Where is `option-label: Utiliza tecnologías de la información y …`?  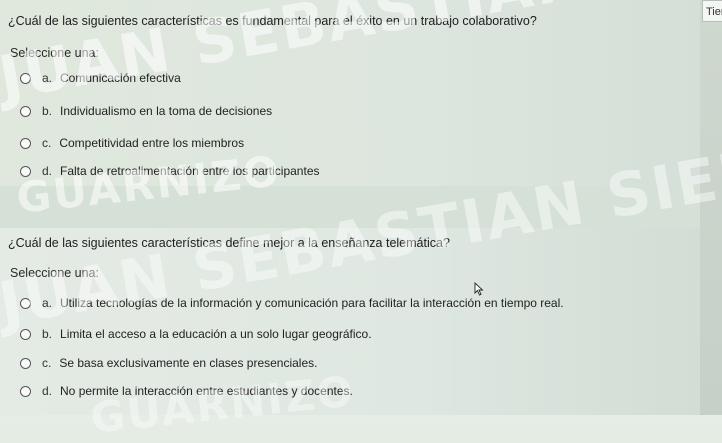 option-label: Utiliza tecnologías de la información y … is located at coordinates (312, 303).